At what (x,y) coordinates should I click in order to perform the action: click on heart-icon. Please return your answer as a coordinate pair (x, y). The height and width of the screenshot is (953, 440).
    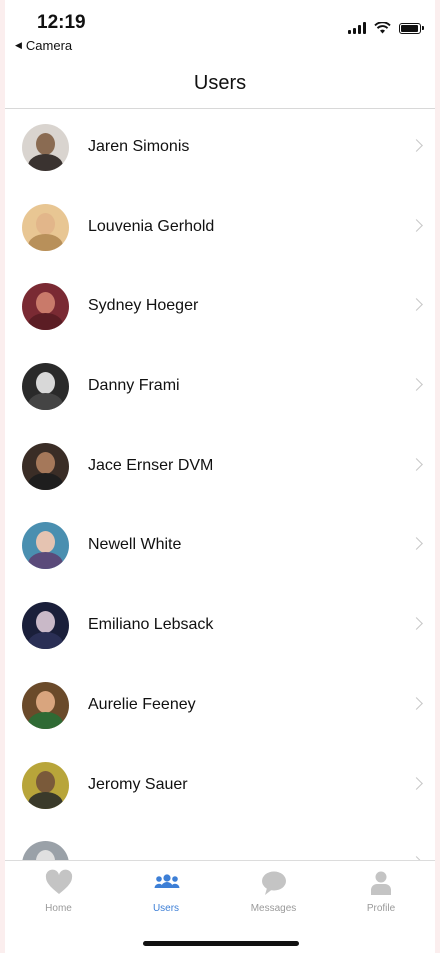
    Looking at the image, I should click on (59, 883).